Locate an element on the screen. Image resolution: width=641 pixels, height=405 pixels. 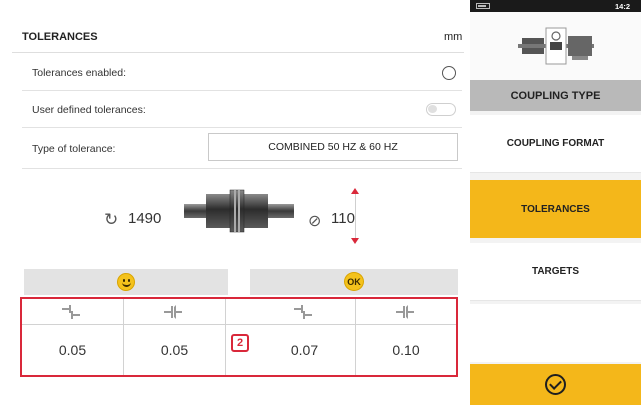
status-bar-left is located at coordinates (126, 282).